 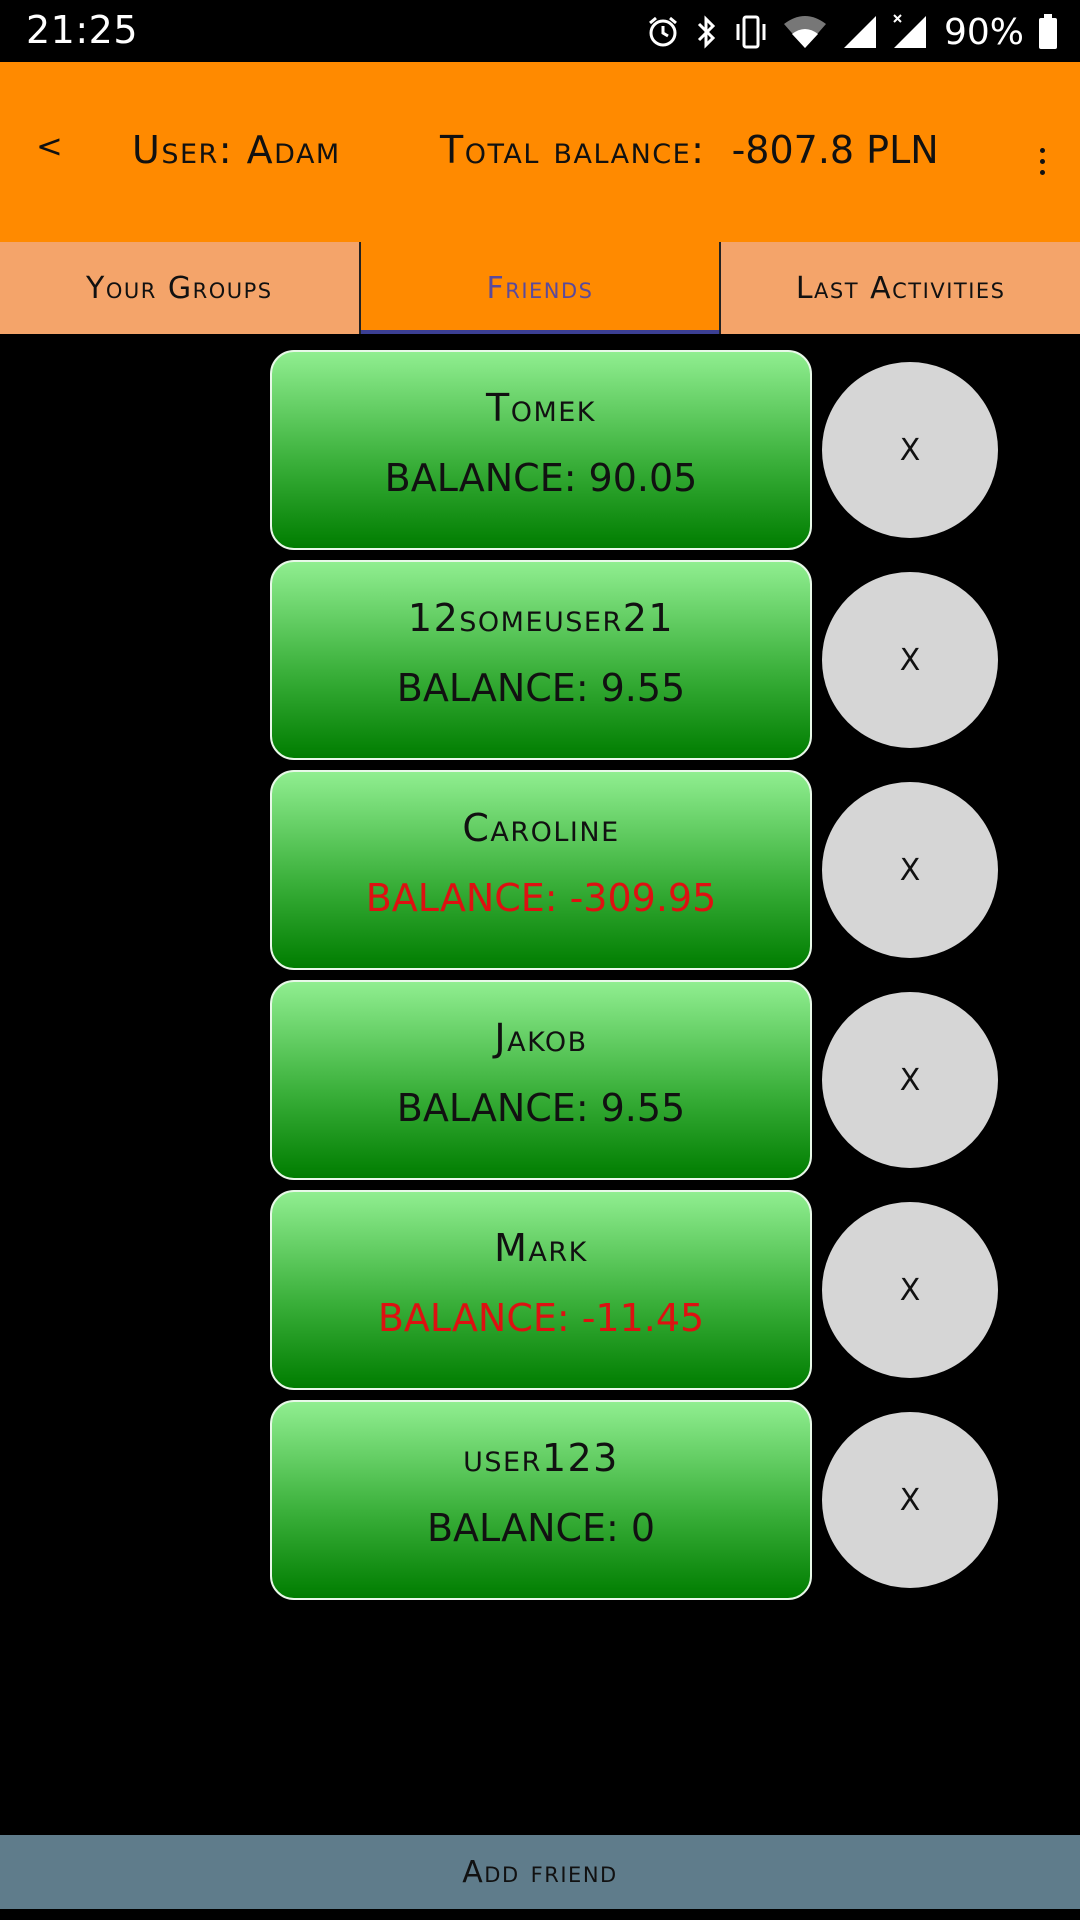 What do you see at coordinates (541, 408) in the screenshot?
I see `friend-name: Tomek` at bounding box center [541, 408].